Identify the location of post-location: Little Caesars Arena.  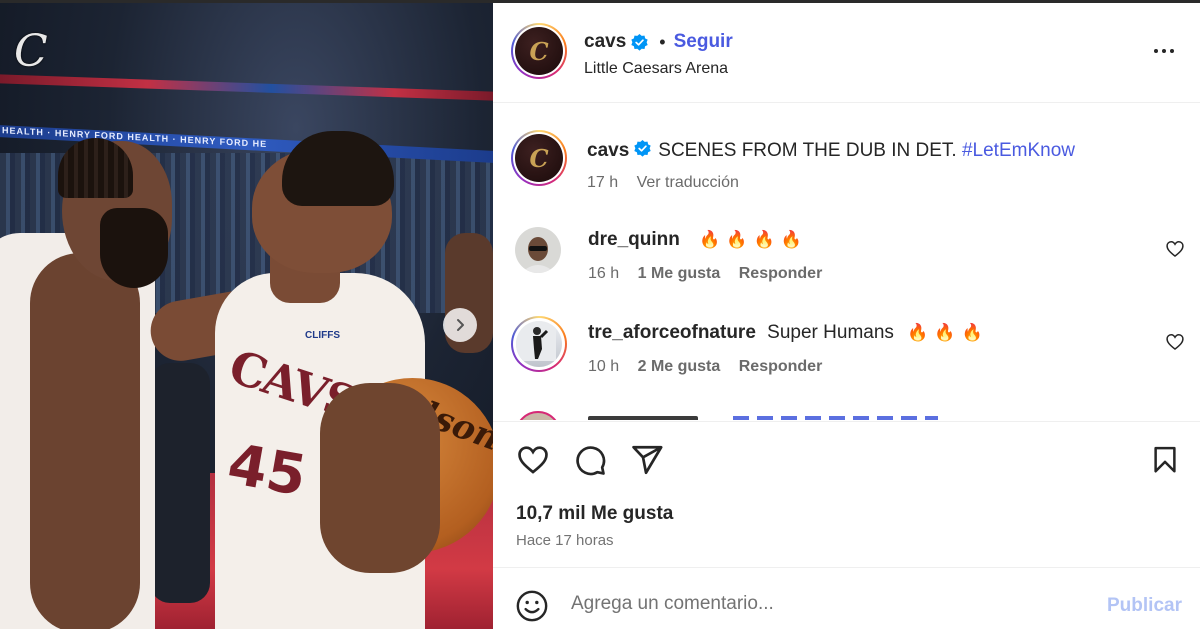
(656, 69).